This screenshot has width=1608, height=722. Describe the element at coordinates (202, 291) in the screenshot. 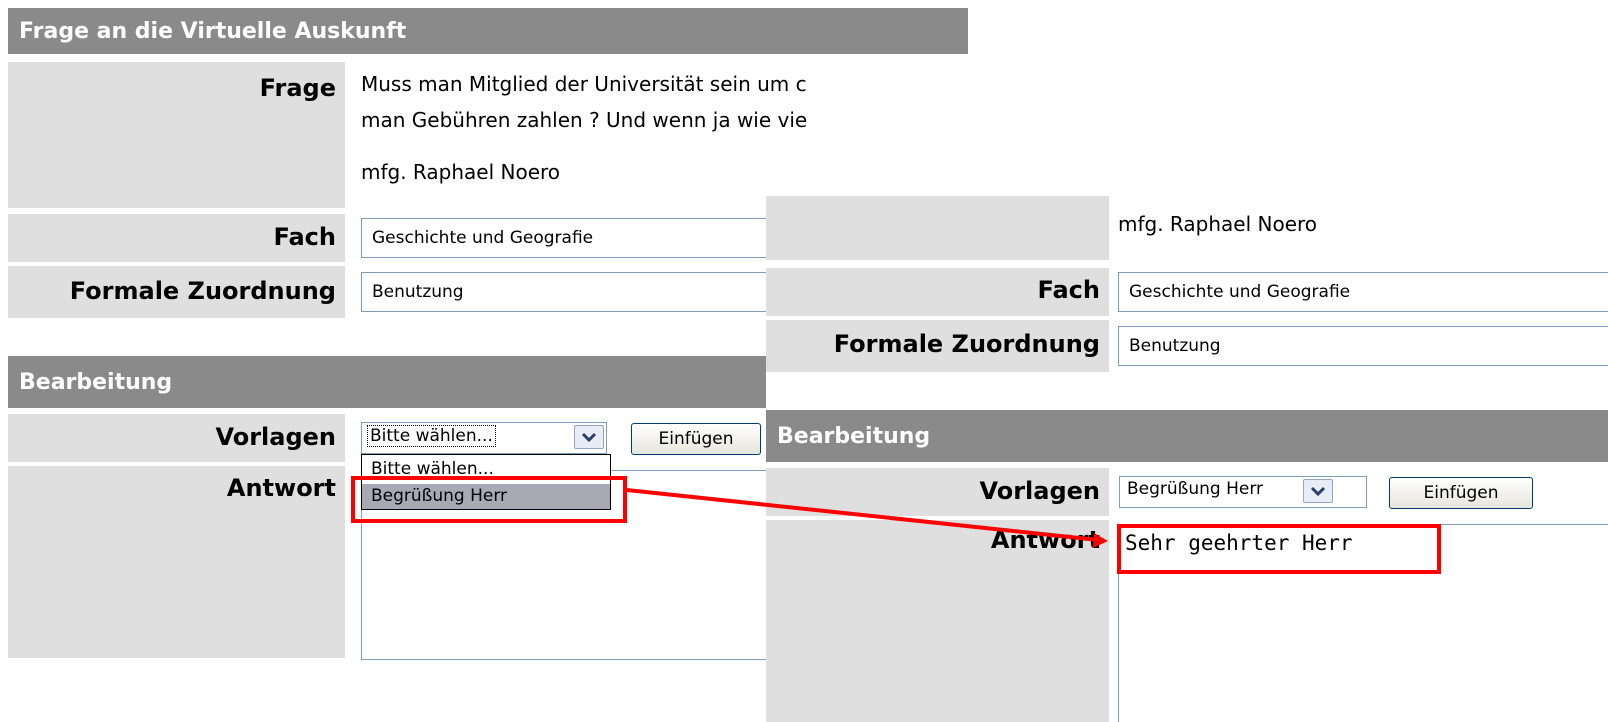

I see `zuordnung-label: Formale Zuordnung` at that location.